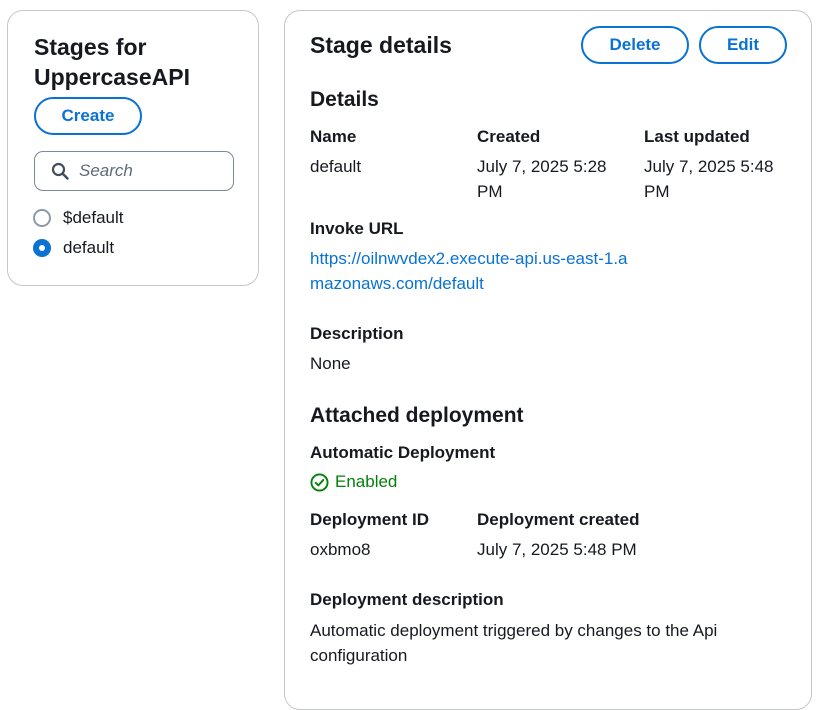 The width and height of the screenshot is (825, 710). Describe the element at coordinates (366, 481) in the screenshot. I see `status-text: Enabled` at that location.